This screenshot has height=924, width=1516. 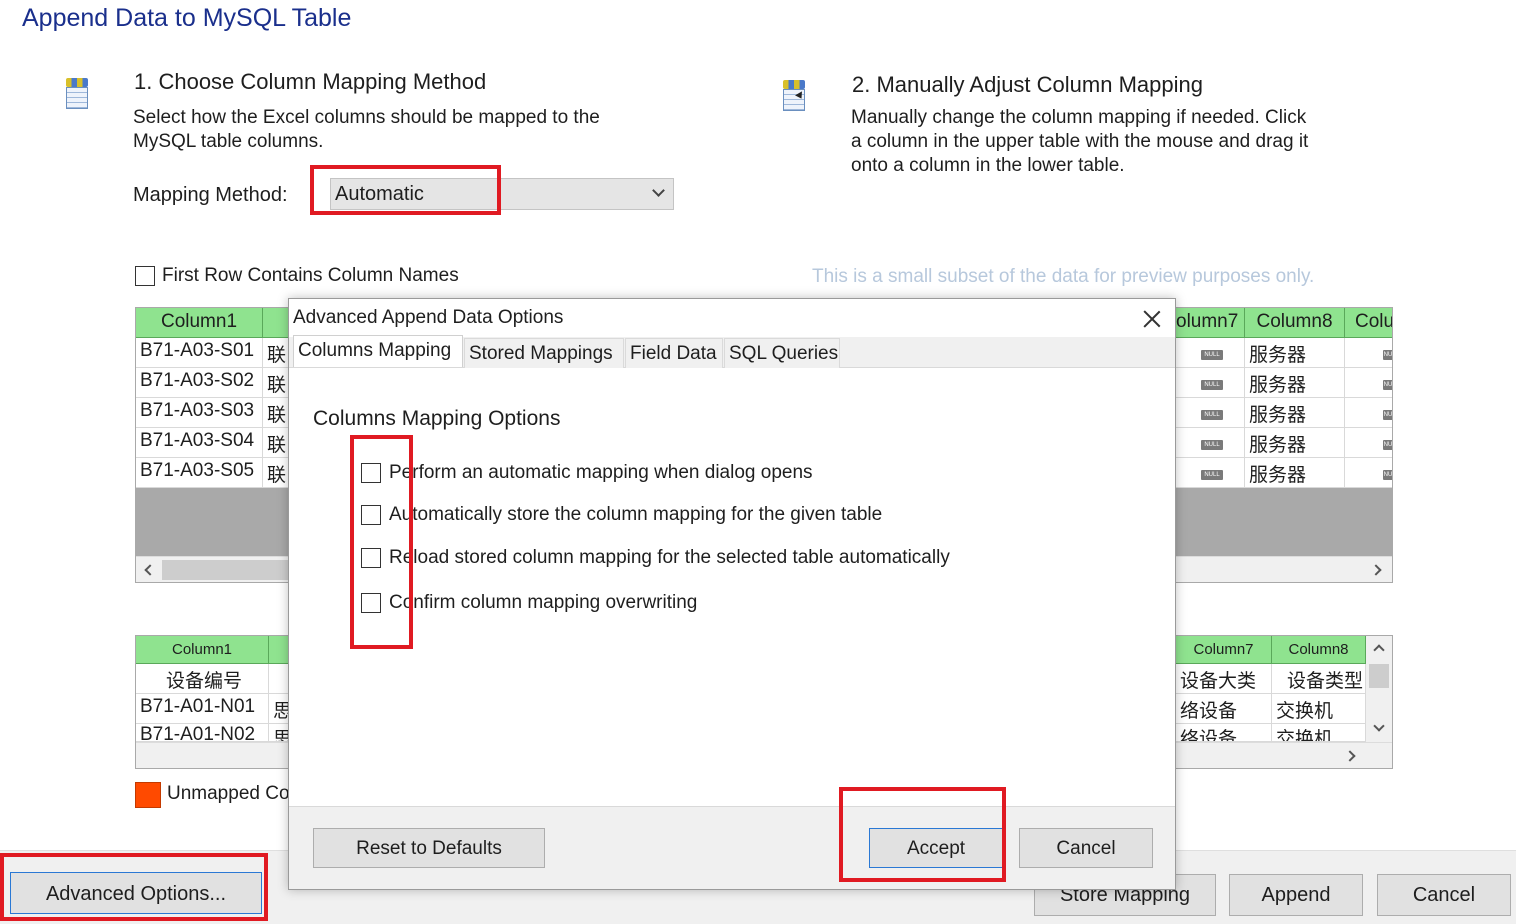 What do you see at coordinates (202, 679) in the screenshot?
I see `table-cell: 设备编号` at bounding box center [202, 679].